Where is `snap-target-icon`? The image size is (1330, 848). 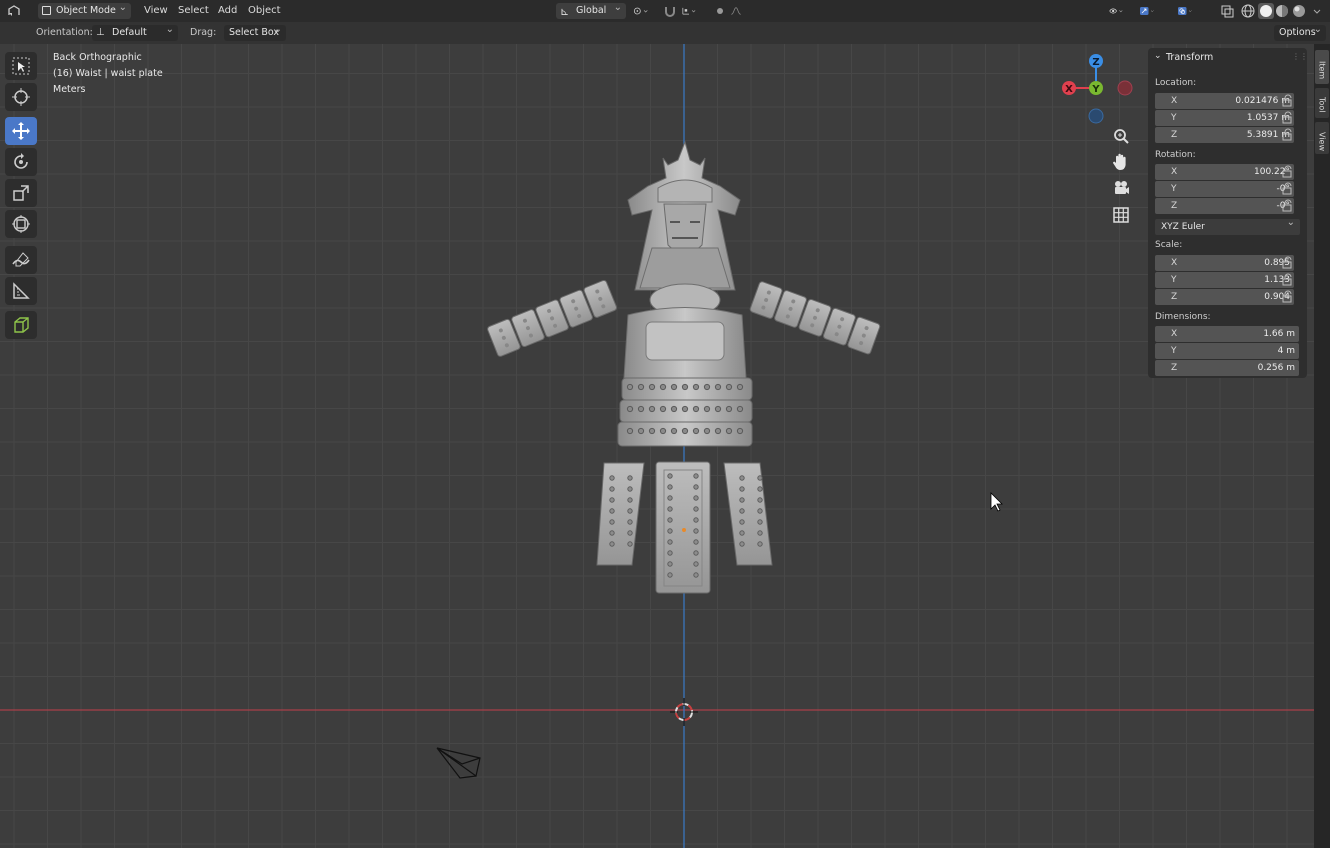 snap-target-icon is located at coordinates (694, 11).